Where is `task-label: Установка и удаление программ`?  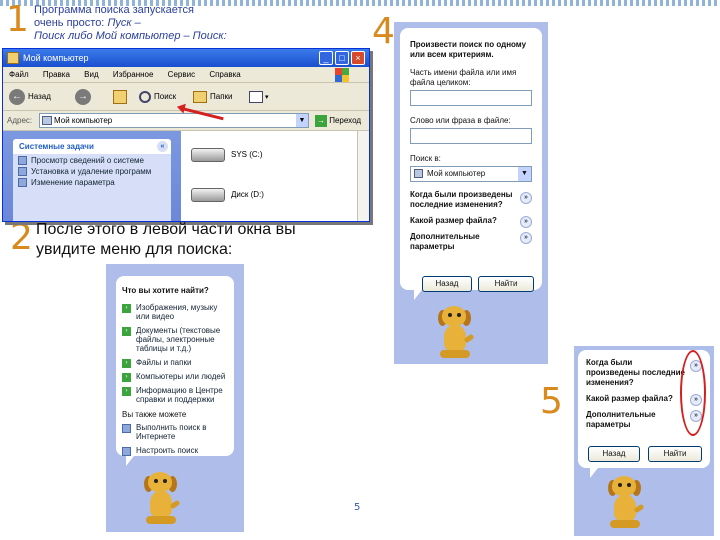
task-label: Установка и удаление программ is located at coordinates (91, 171).